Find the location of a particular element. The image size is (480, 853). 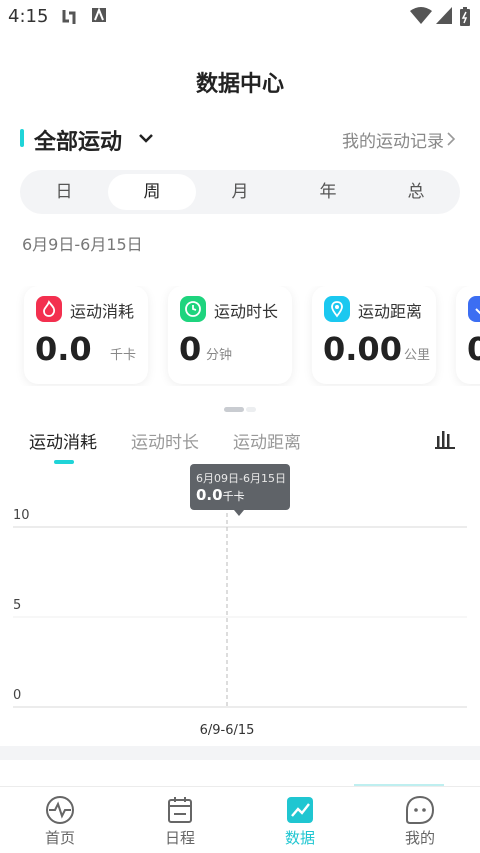

battery-icon is located at coordinates (465, 16).